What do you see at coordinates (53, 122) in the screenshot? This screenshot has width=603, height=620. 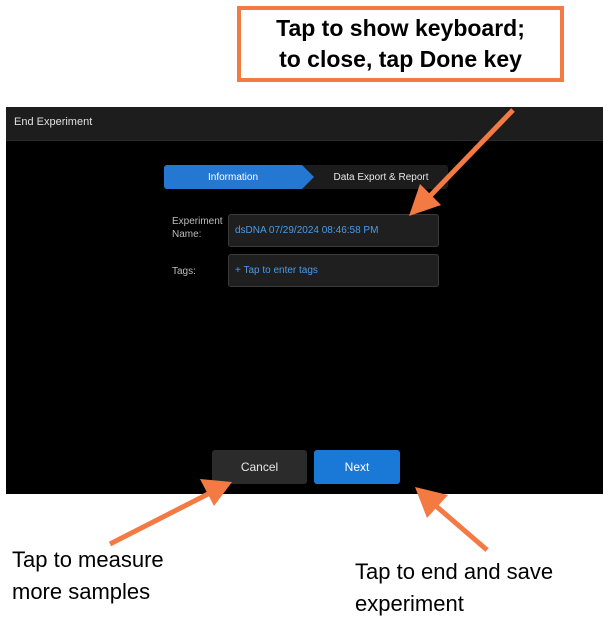 I see `window-title: End Experiment` at bounding box center [53, 122].